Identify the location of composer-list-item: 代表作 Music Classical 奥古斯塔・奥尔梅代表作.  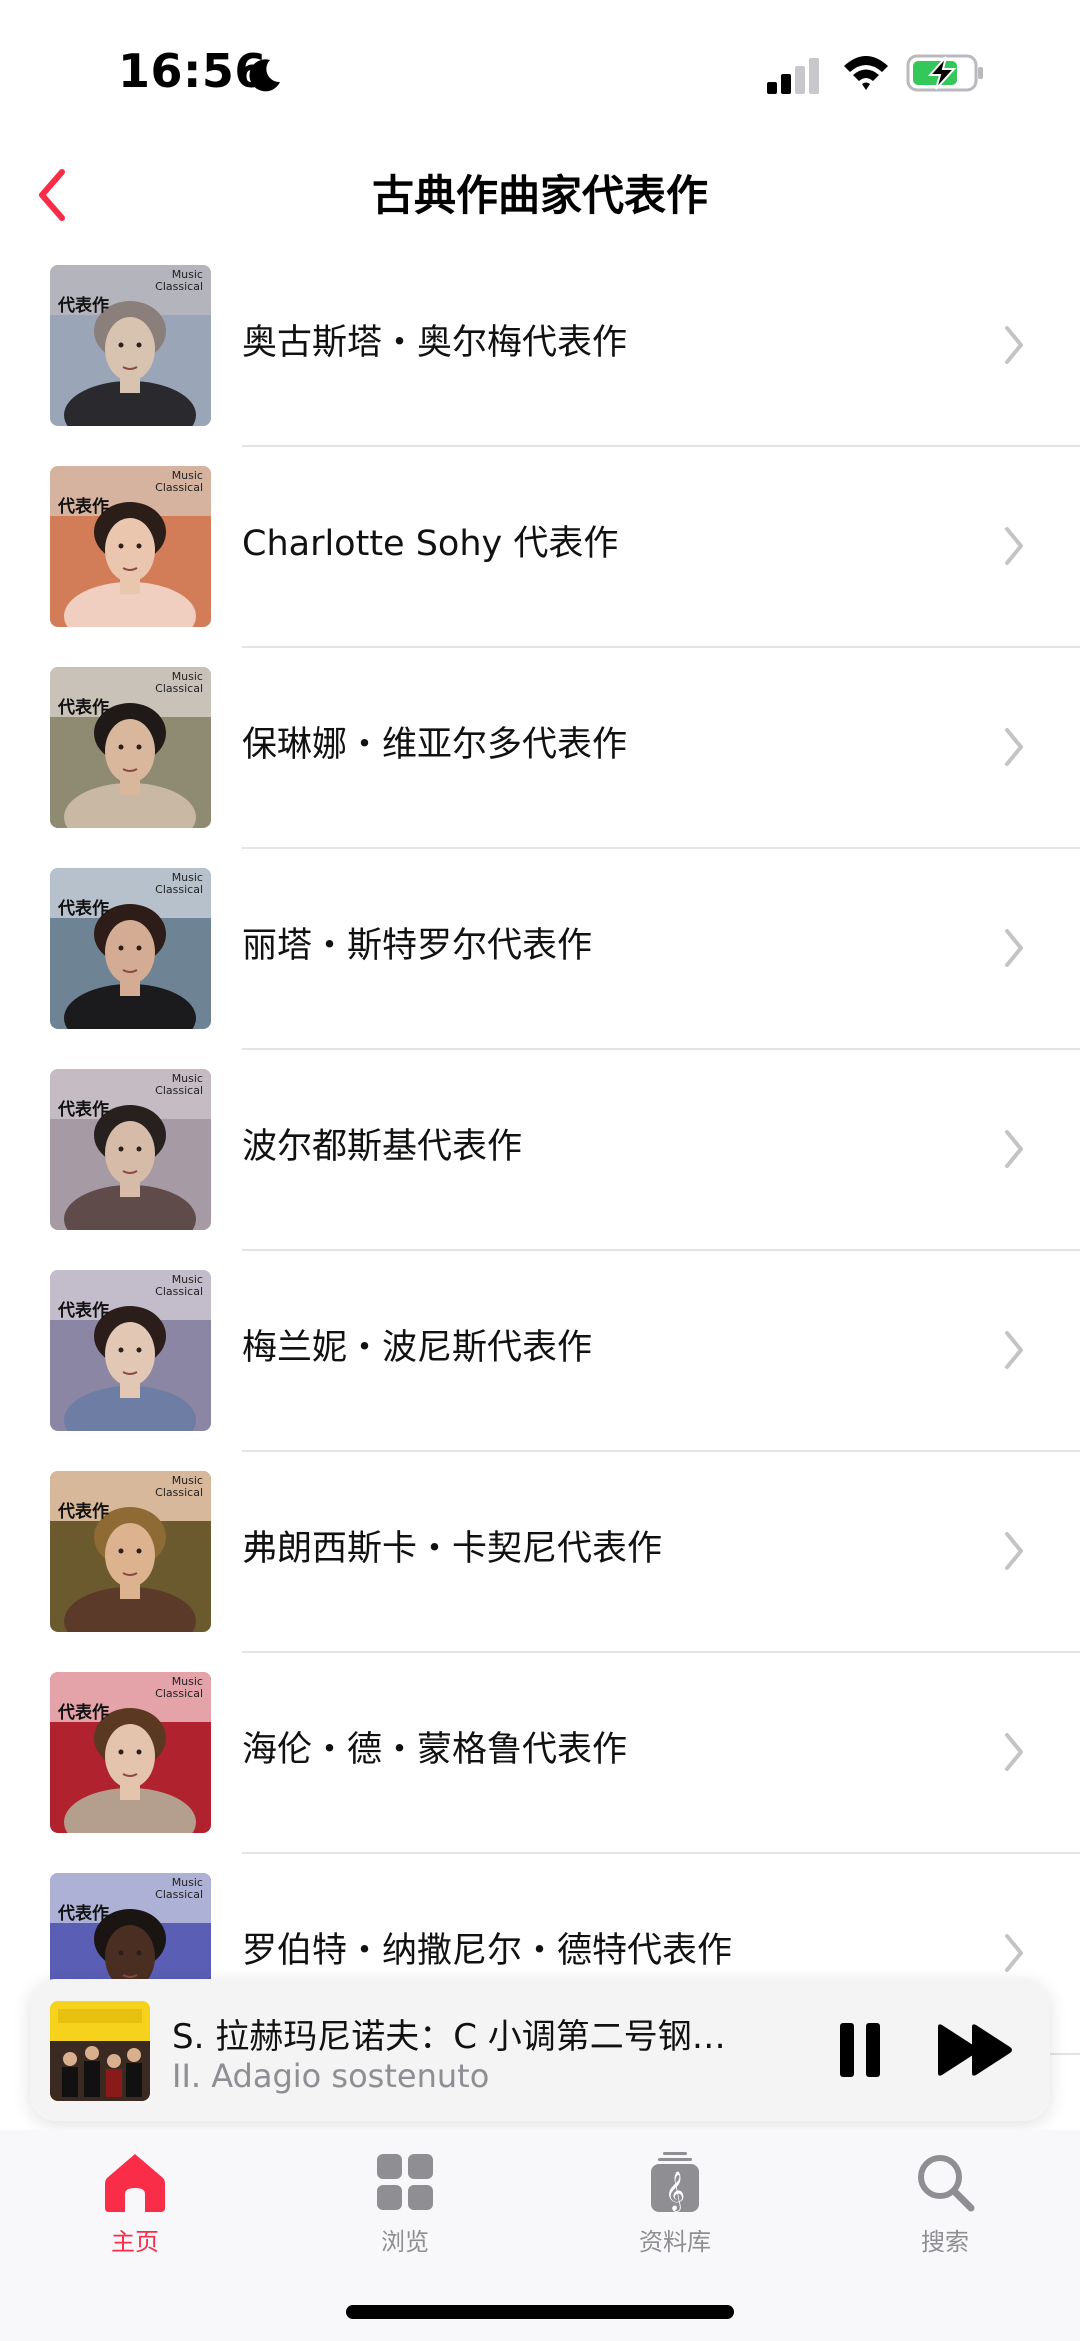
(540, 362).